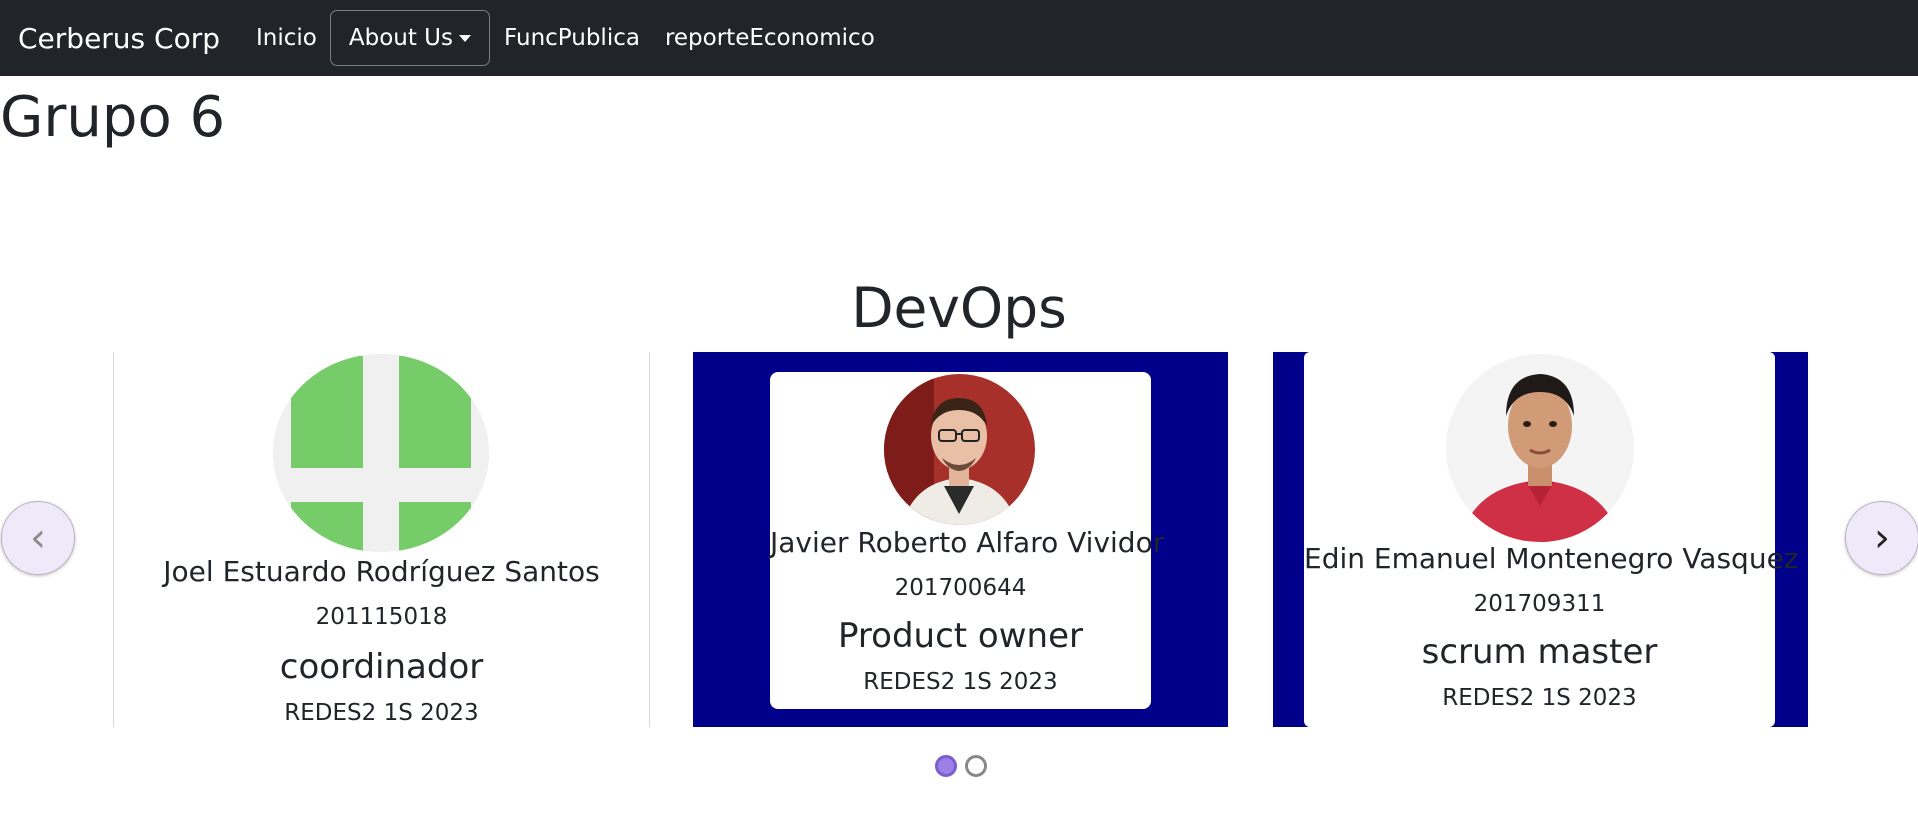  Describe the element at coordinates (401, 38) in the screenshot. I see `nav-link-about-us: About Us` at that location.